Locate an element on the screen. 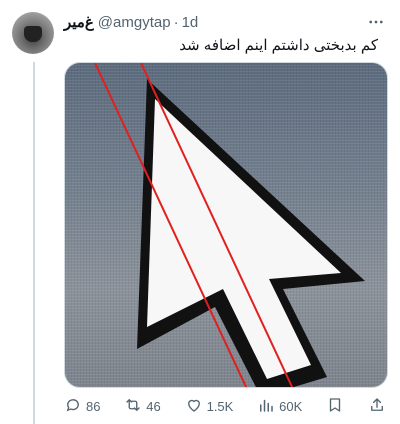 This screenshot has width=400, height=424. views-button: 60K is located at coordinates (279, 406).